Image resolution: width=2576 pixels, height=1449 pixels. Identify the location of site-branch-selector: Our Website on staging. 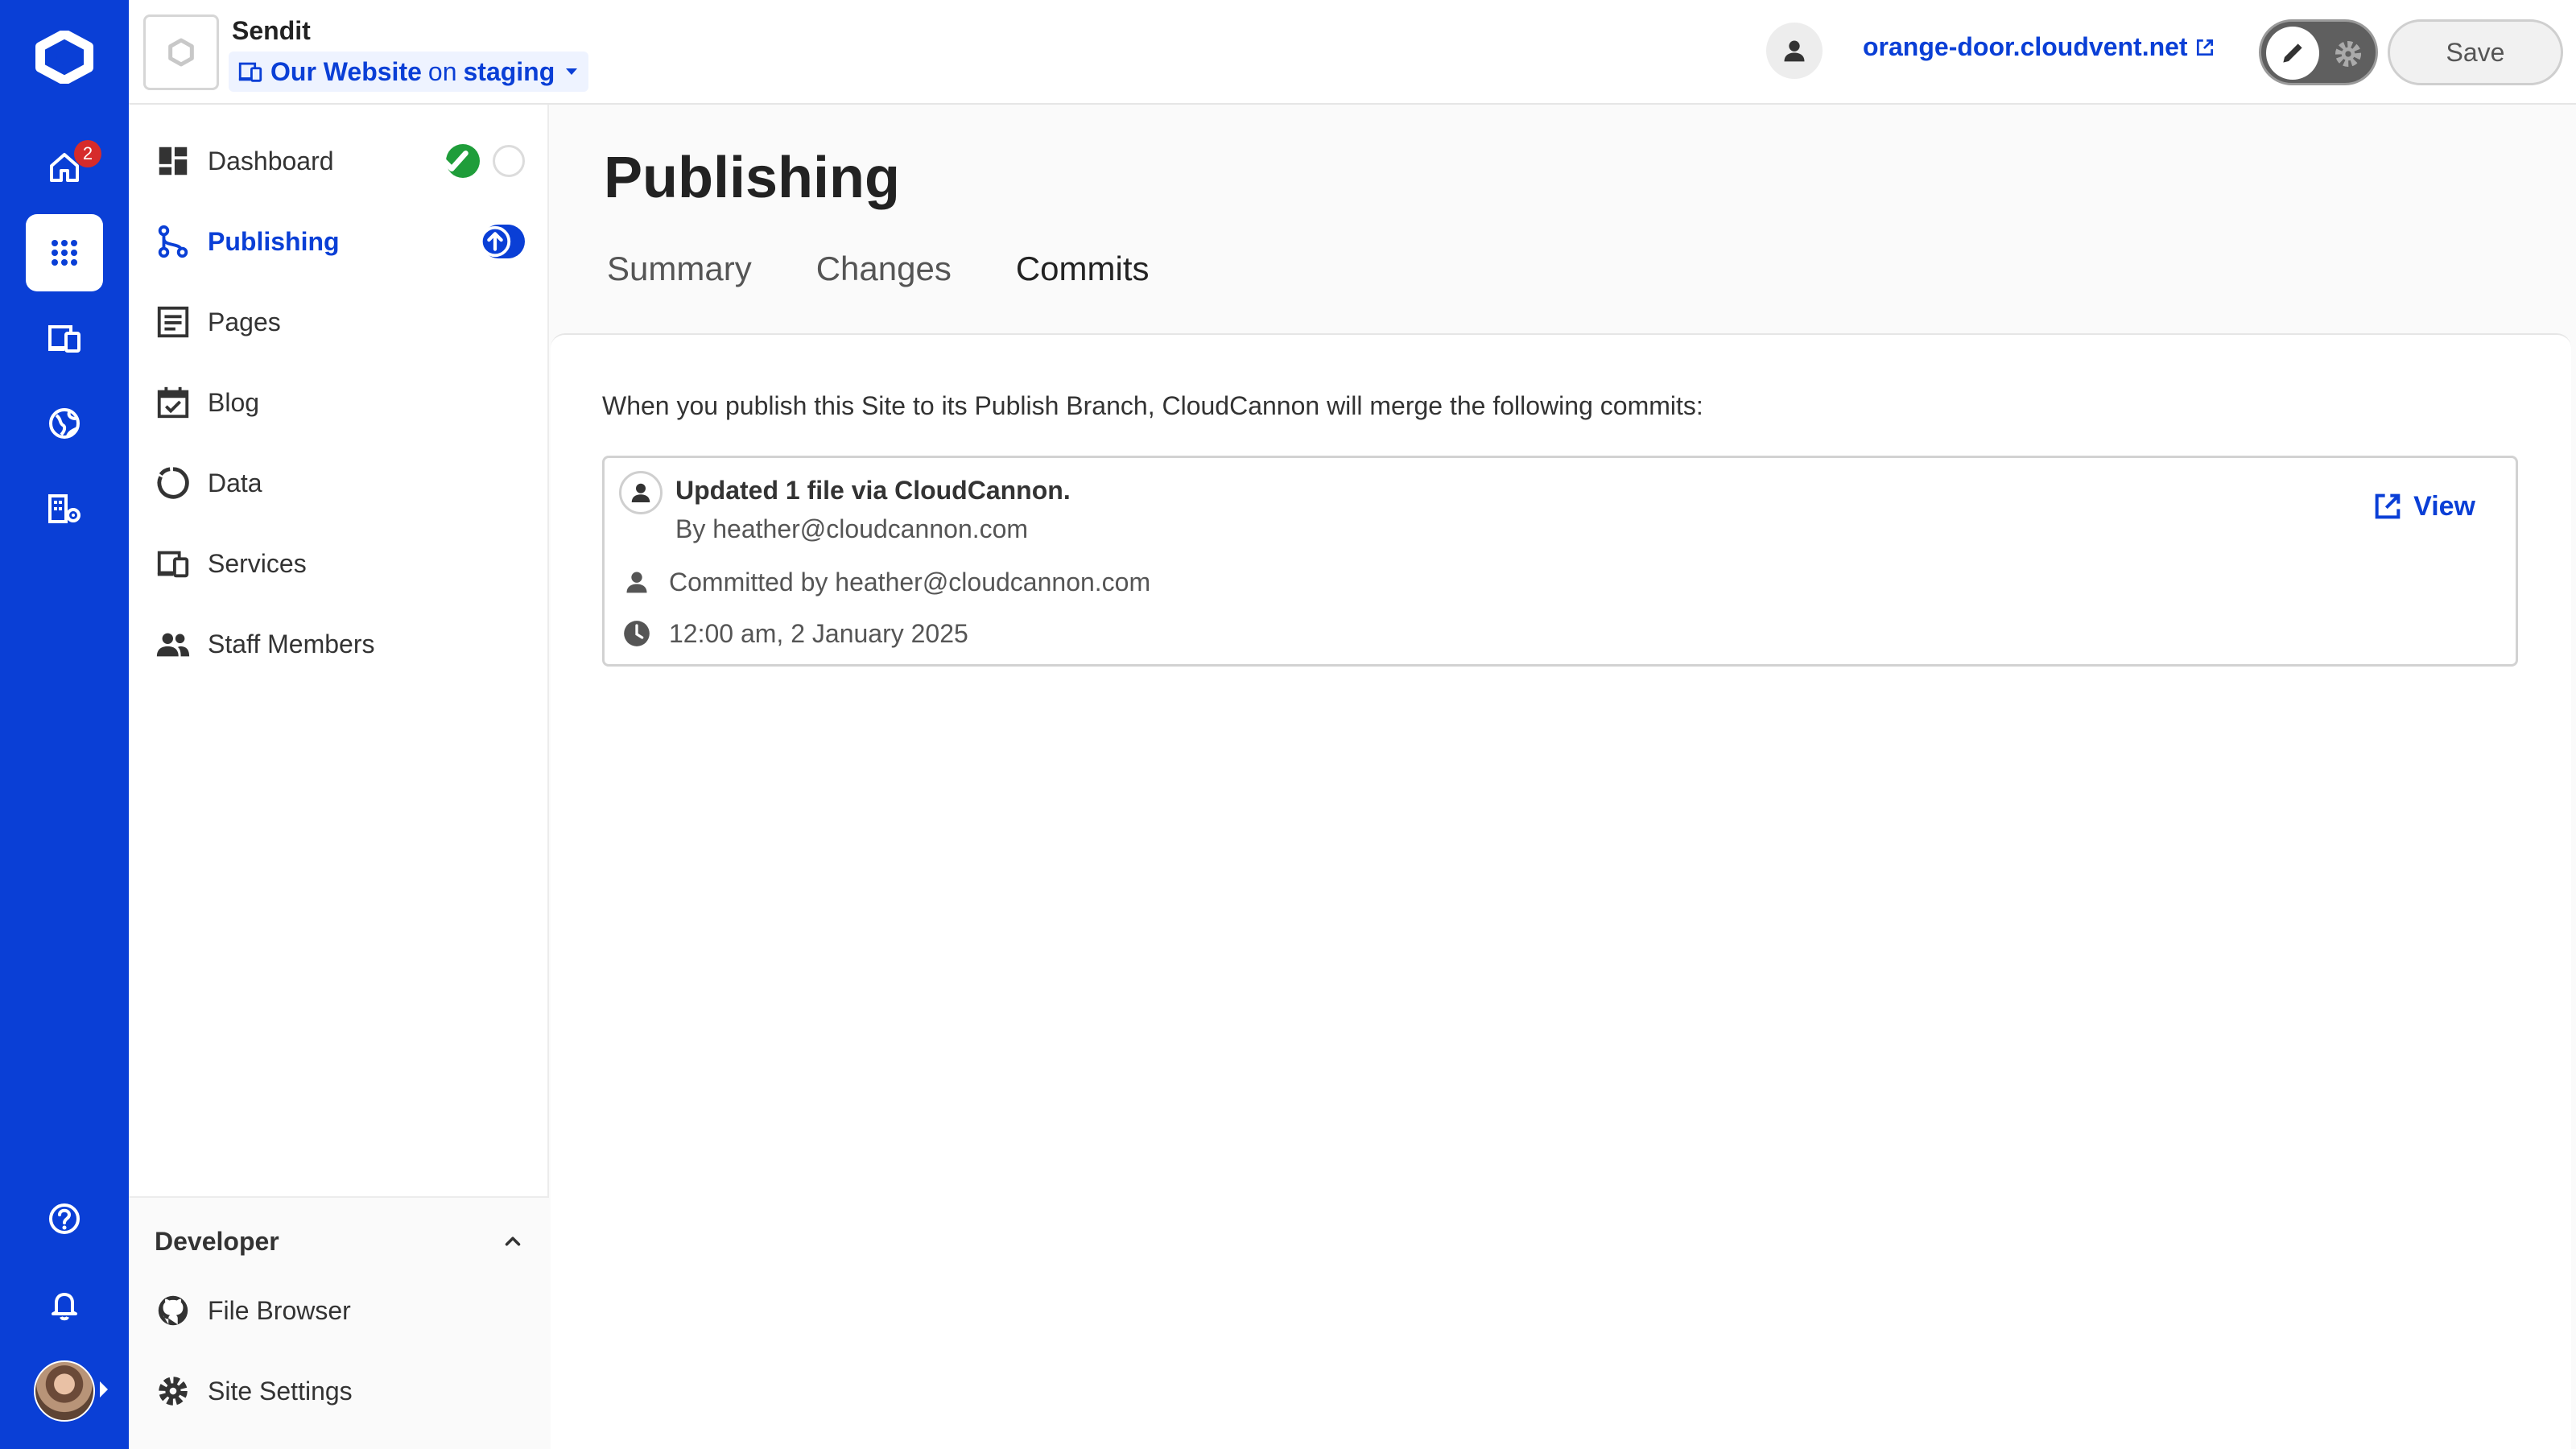
(409, 72).